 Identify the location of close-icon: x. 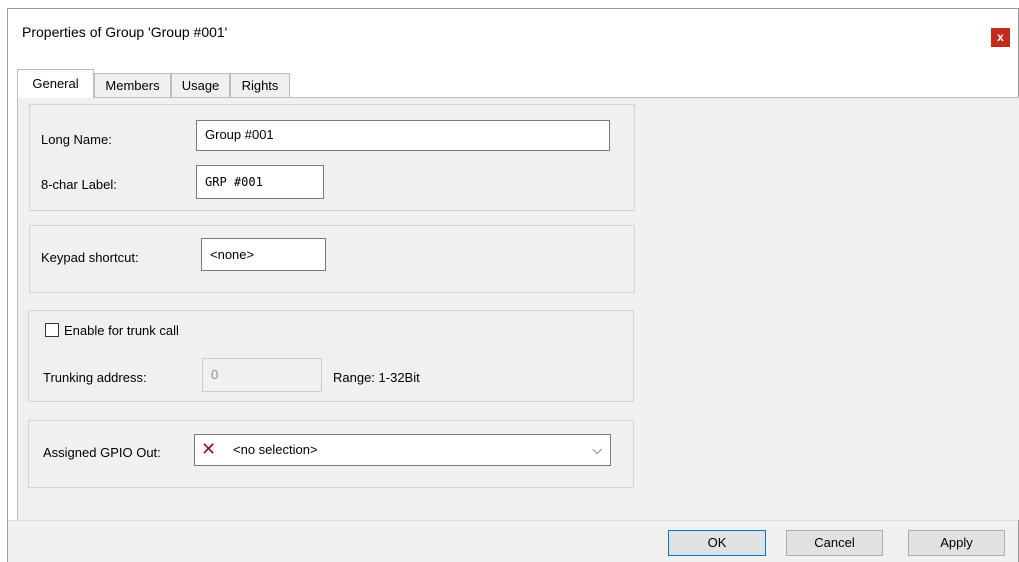
(1000, 37).